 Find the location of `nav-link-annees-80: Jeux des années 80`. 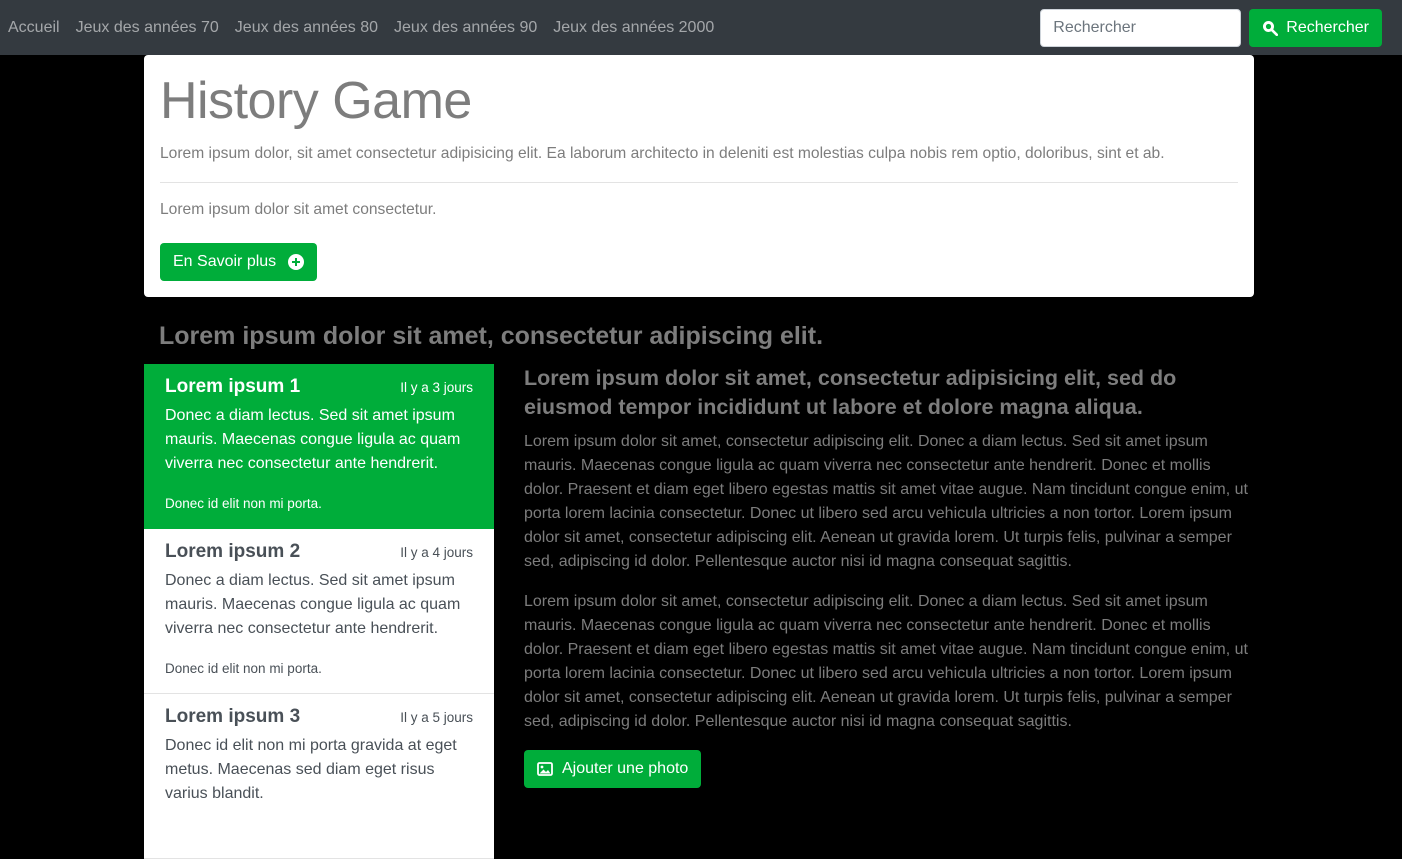

nav-link-annees-80: Jeux des années 80 is located at coordinates (306, 28).